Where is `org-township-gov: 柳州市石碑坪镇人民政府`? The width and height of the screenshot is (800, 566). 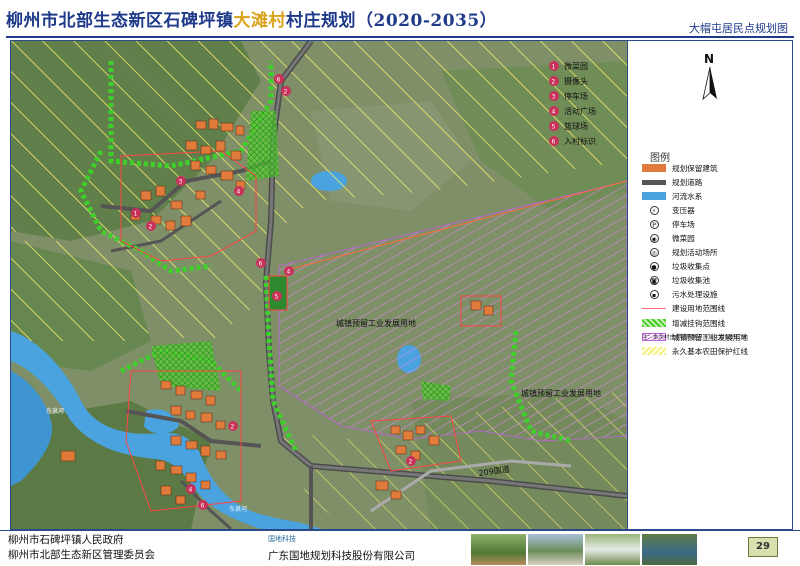 org-township-gov: 柳州市石碑坪镇人民政府 is located at coordinates (66, 540).